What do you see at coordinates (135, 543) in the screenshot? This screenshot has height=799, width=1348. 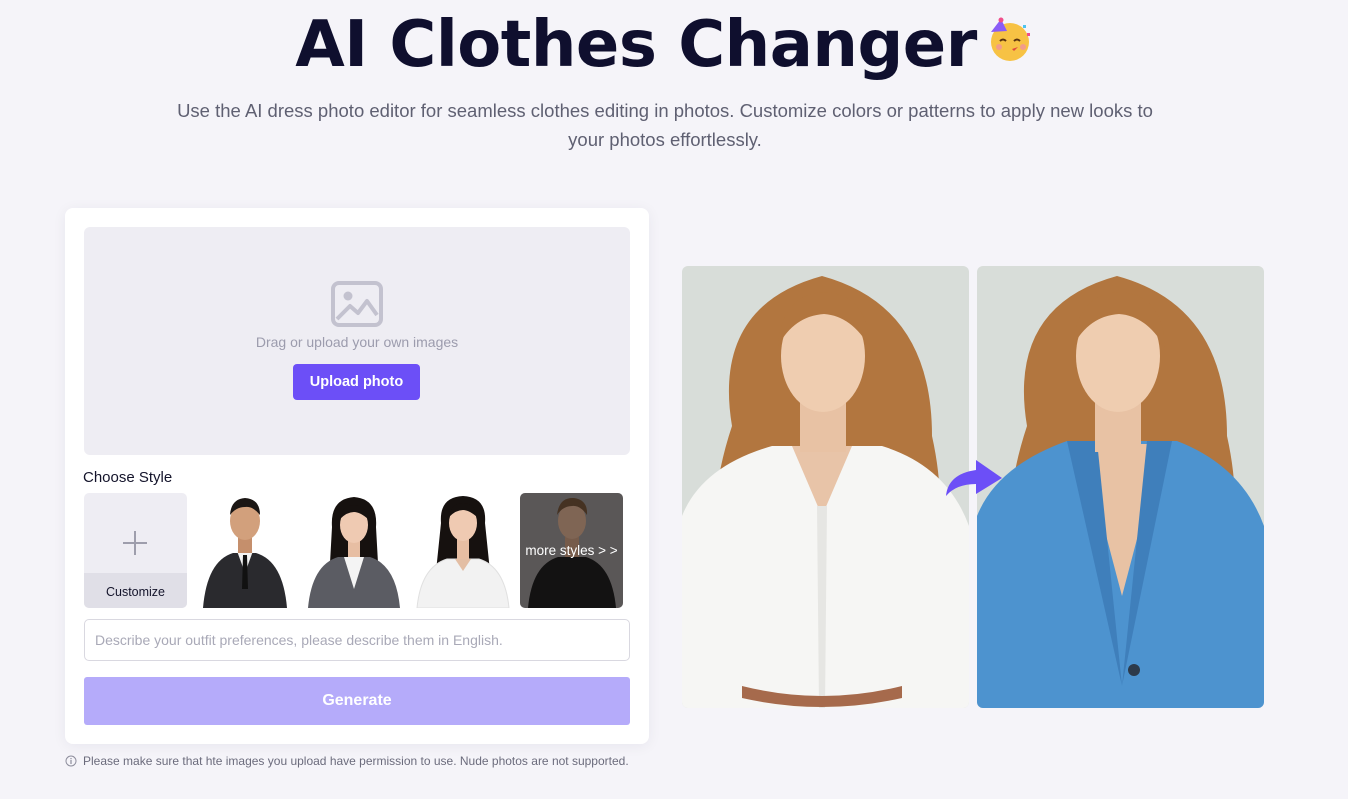 I see `plus-icon` at bounding box center [135, 543].